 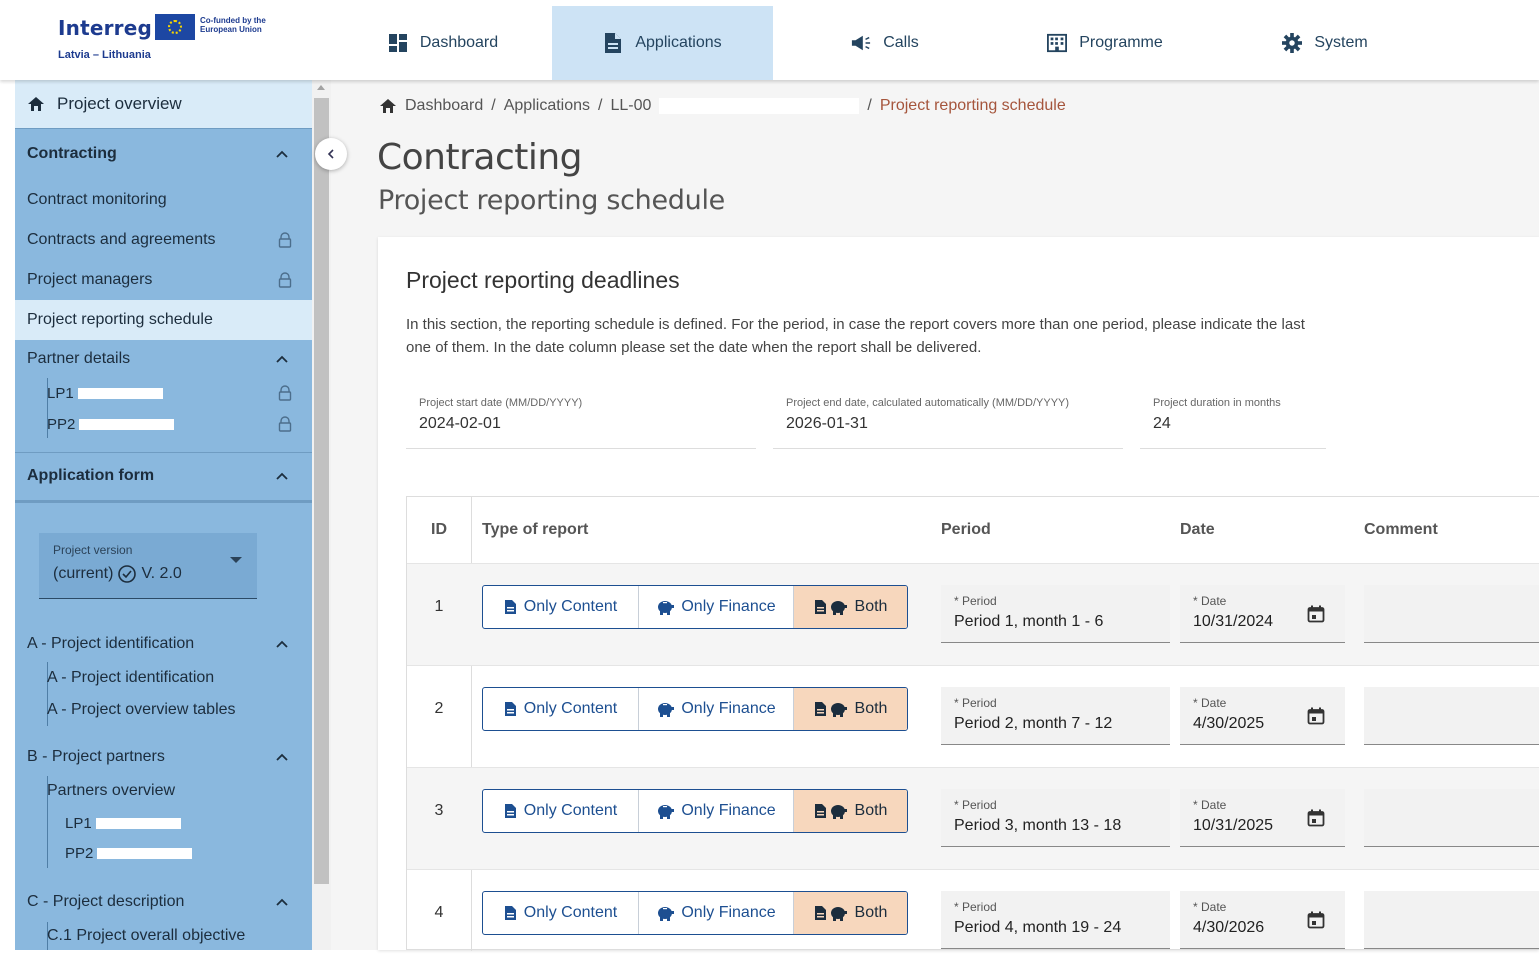 I want to click on field-label: * Period, so click(x=975, y=907).